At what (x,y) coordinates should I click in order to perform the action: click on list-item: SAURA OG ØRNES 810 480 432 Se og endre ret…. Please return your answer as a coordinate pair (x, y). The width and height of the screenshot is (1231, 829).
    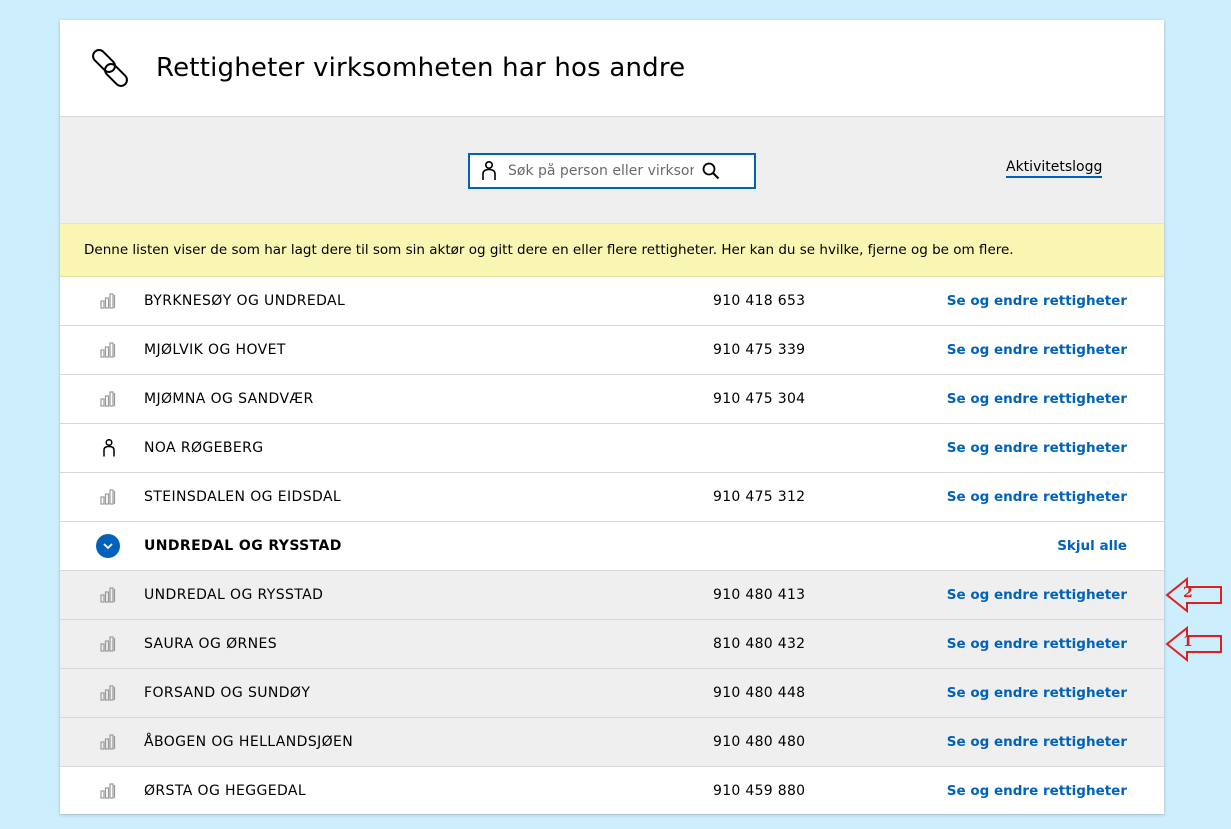
    Looking at the image, I should click on (612, 644).